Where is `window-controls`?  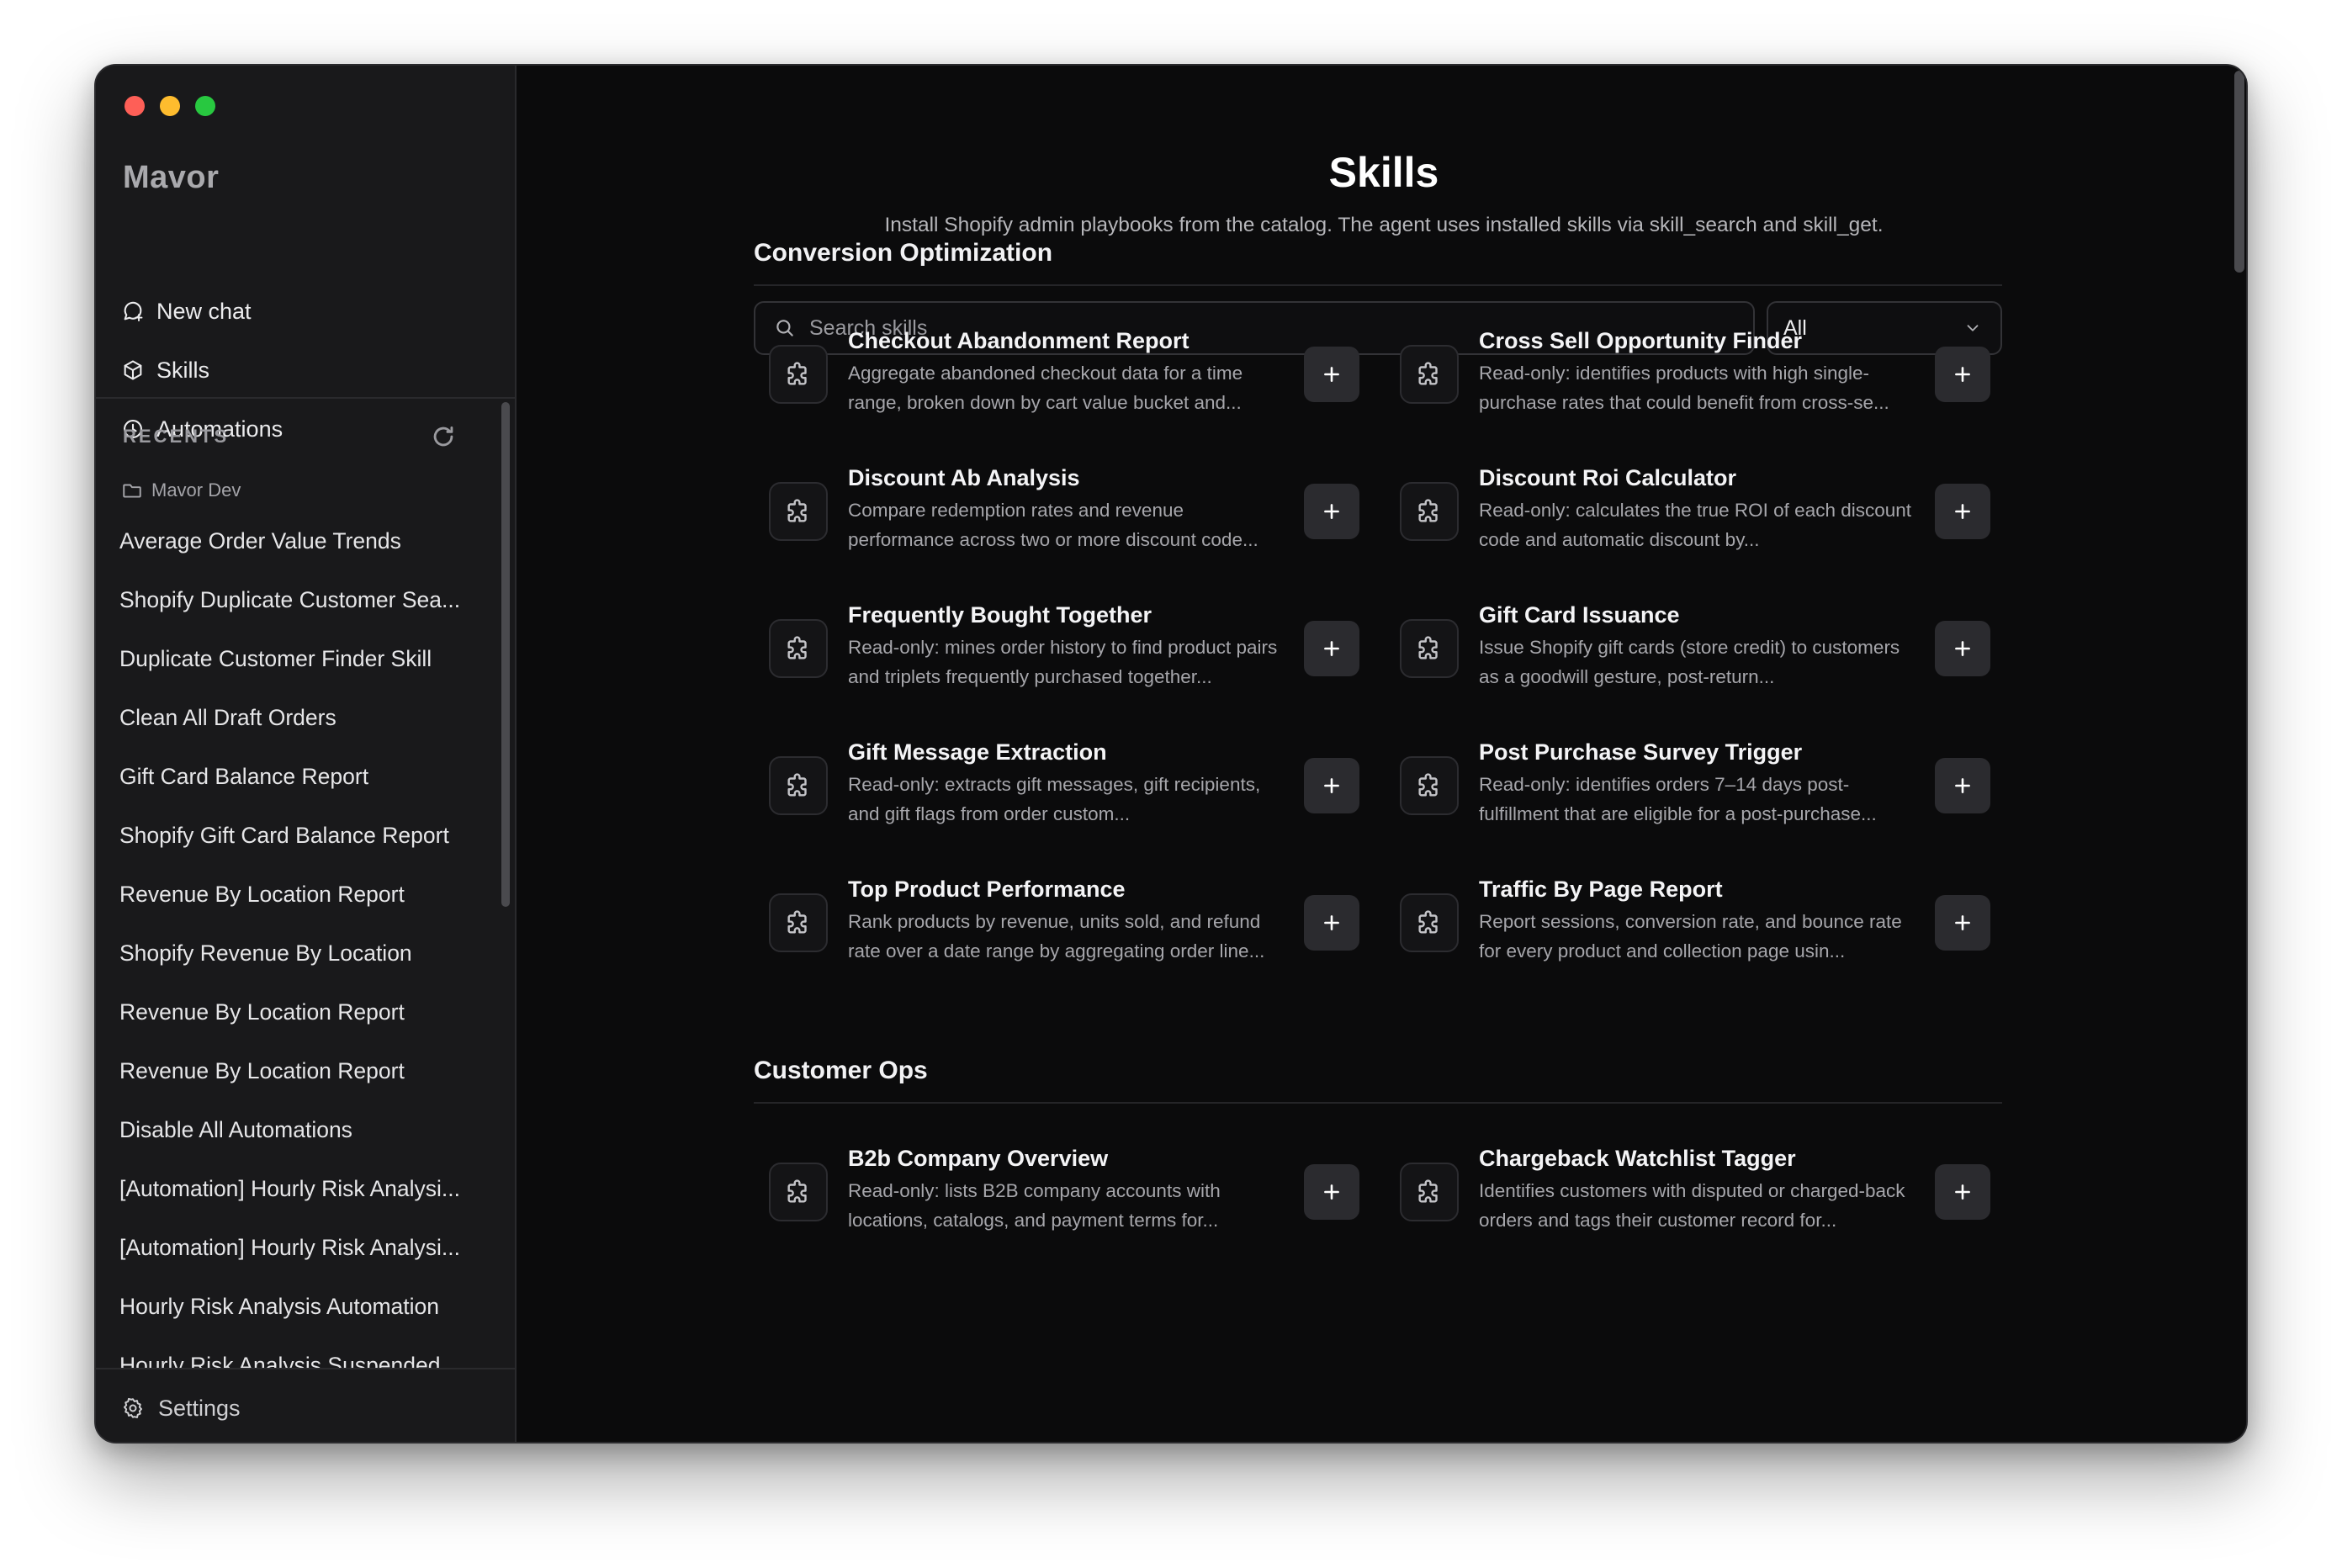
window-controls is located at coordinates (170, 106).